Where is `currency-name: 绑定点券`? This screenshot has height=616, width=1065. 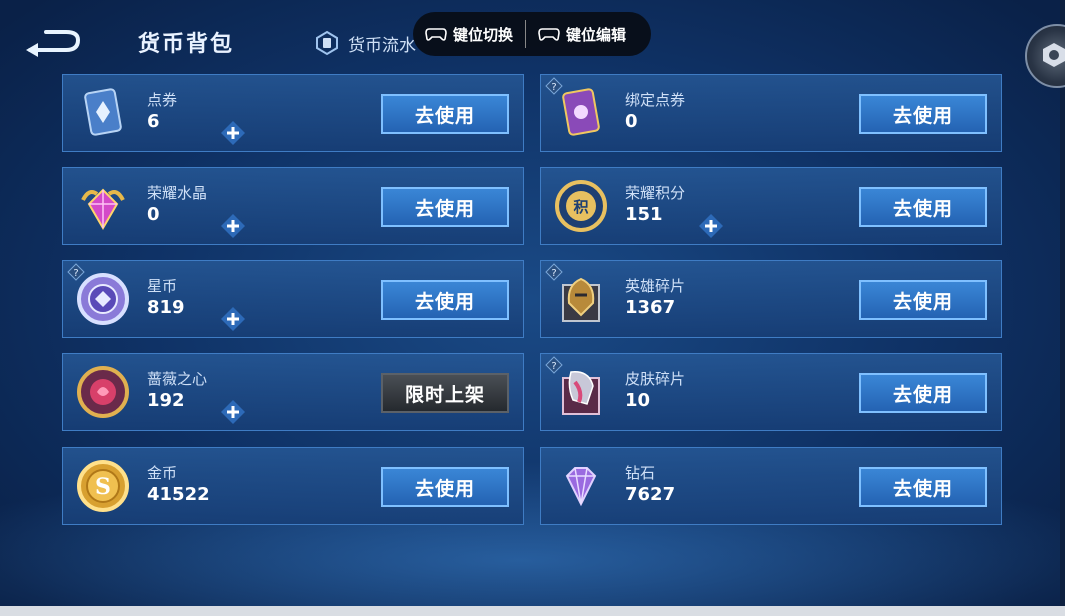 currency-name: 绑定点券 is located at coordinates (655, 100).